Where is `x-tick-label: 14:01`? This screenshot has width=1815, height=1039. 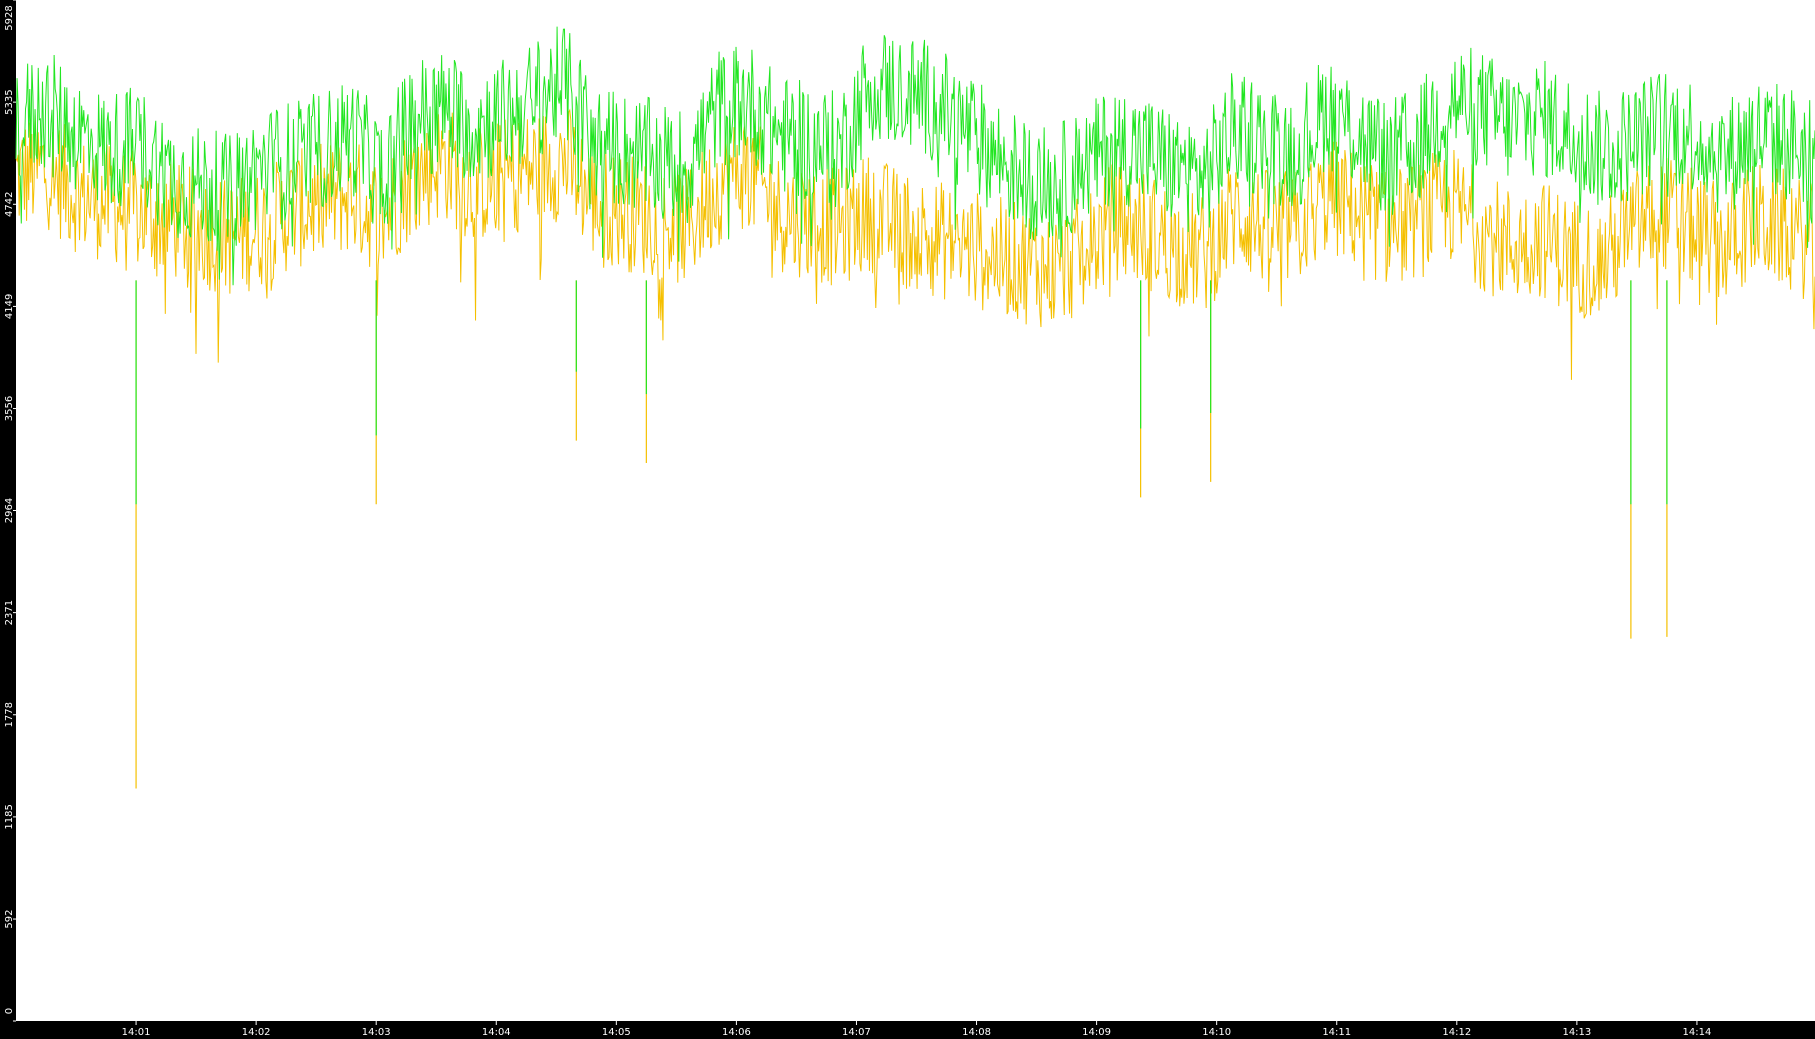
x-tick-label: 14:01 is located at coordinates (136, 1032).